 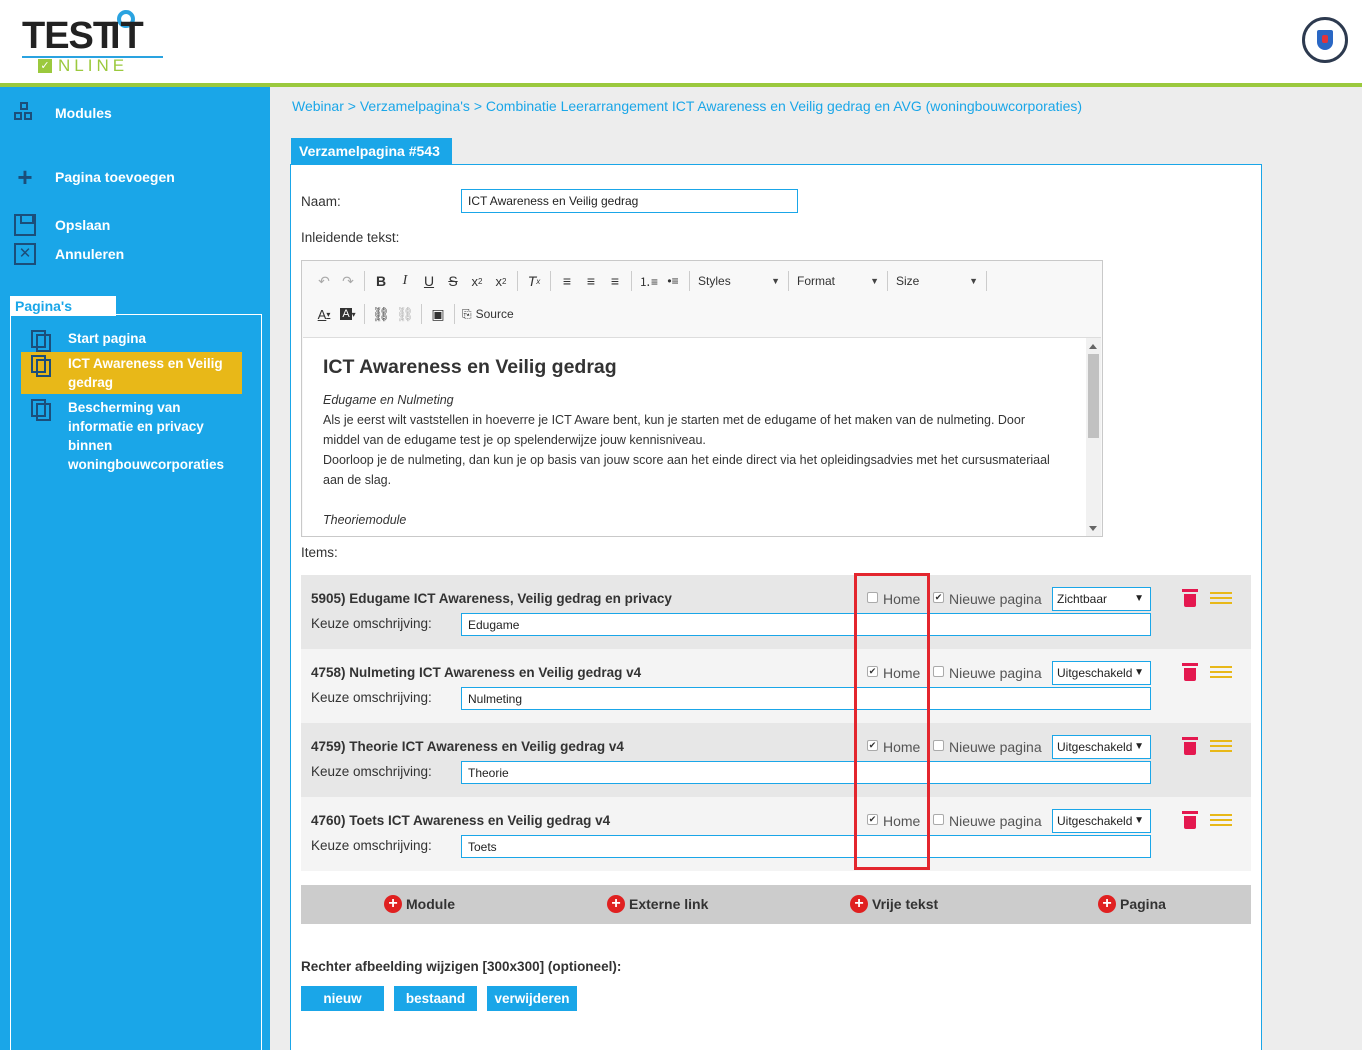 What do you see at coordinates (477, 281) in the screenshot?
I see `subscript-button: x2` at bounding box center [477, 281].